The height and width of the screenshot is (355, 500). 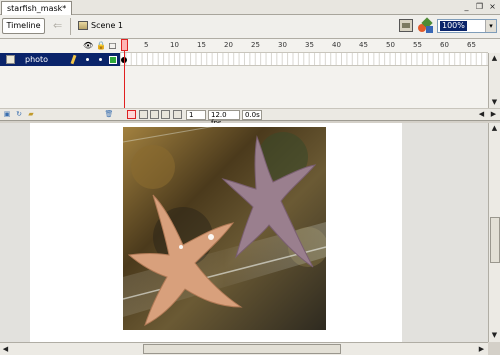 What do you see at coordinates (471, 45) in the screenshot?
I see `frame-number: 65` at bounding box center [471, 45].